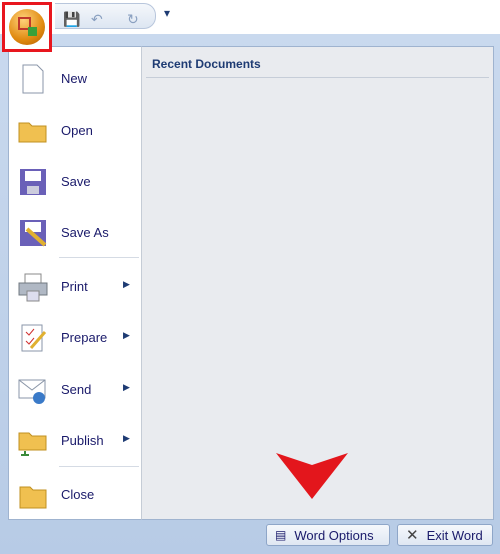 The image size is (500, 554). I want to click on close-folder-icon, so click(33, 497).